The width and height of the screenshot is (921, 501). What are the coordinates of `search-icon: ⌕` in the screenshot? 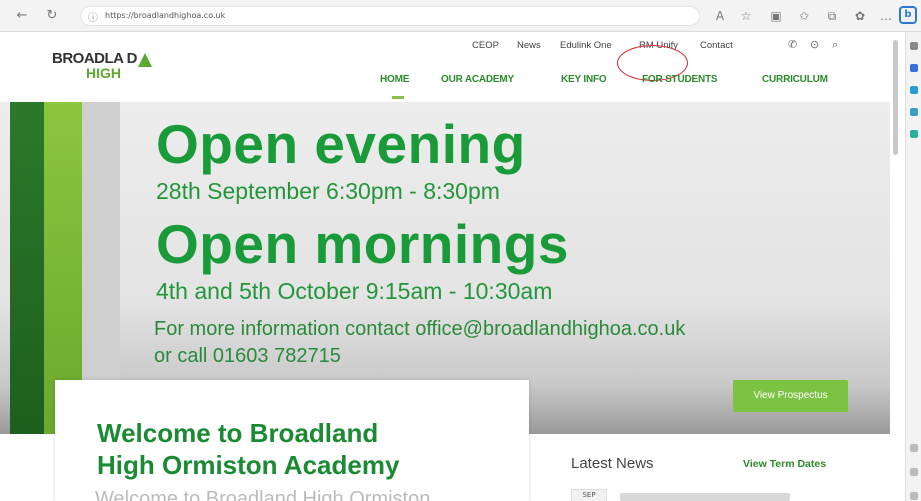 It's located at (835, 45).